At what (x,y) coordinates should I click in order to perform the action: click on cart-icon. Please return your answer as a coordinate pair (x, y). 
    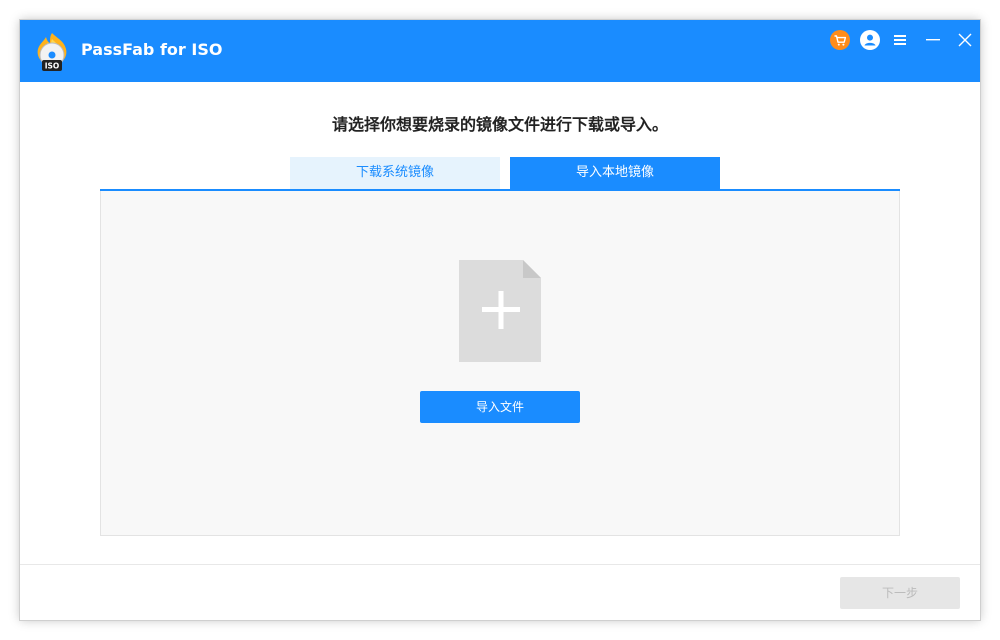
    Looking at the image, I should click on (840, 40).